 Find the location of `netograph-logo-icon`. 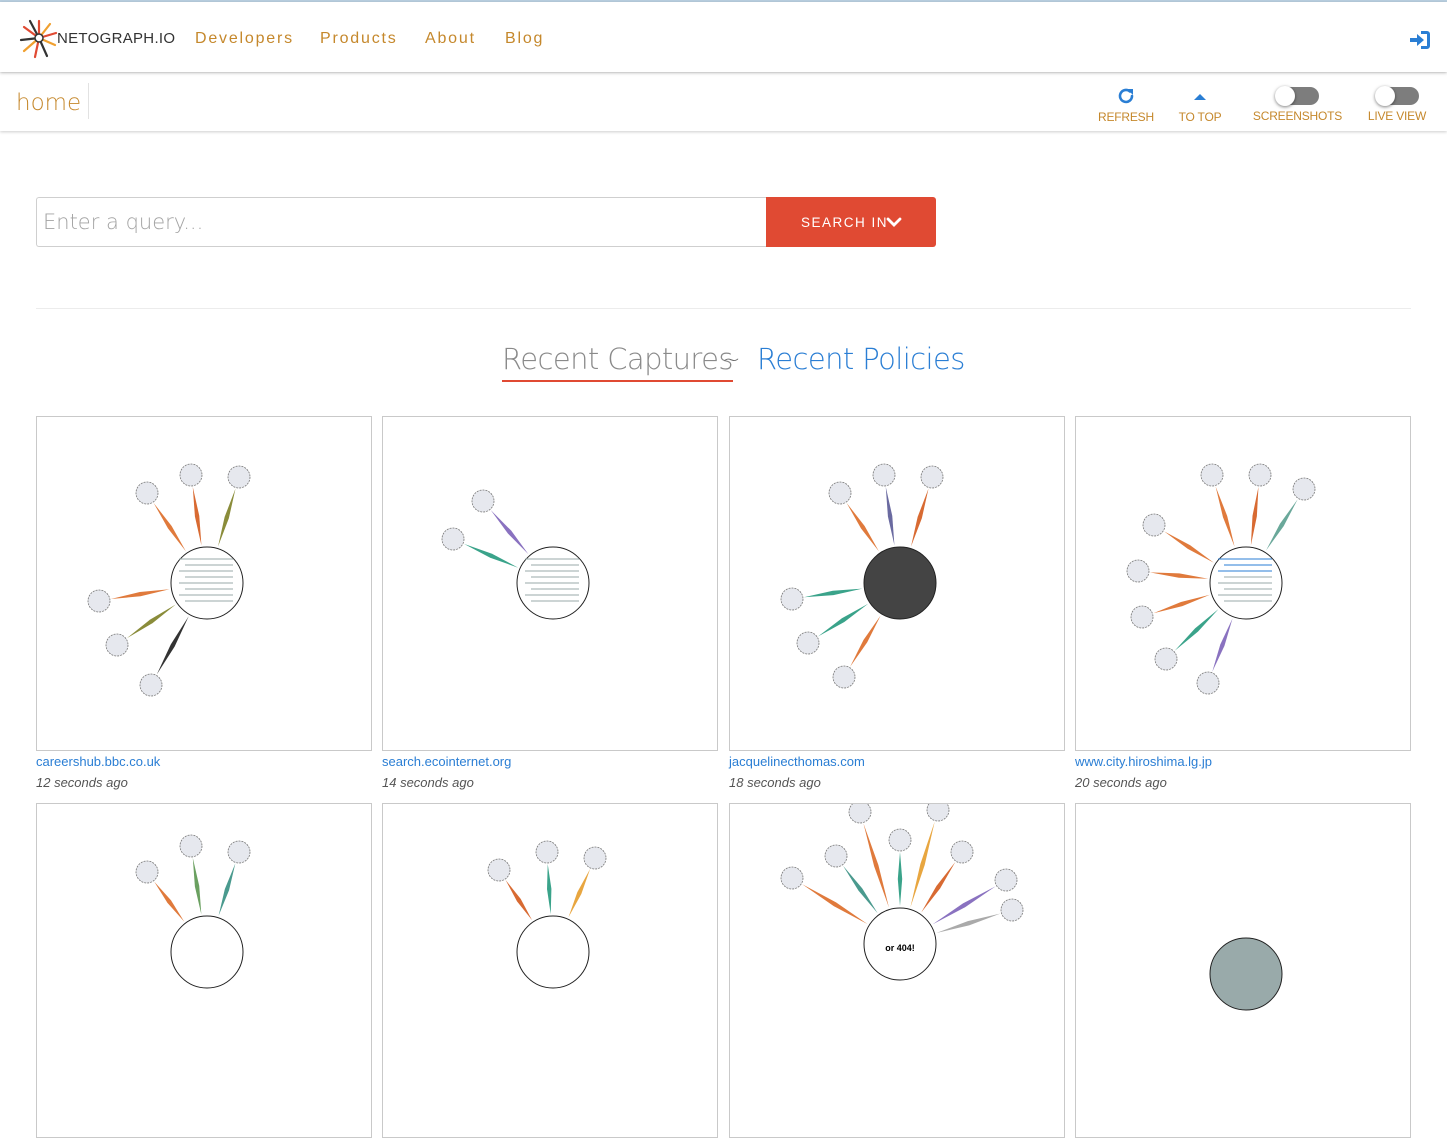

netograph-logo-icon is located at coordinates (39, 39).